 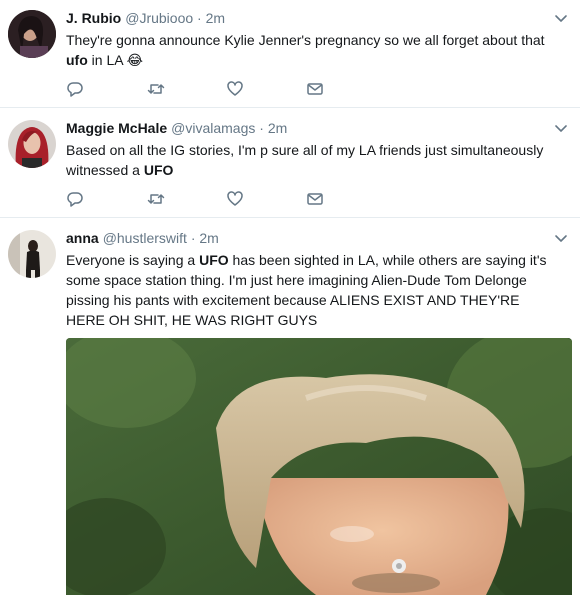 What do you see at coordinates (213, 128) in the screenshot?
I see `username: @vivalamags` at bounding box center [213, 128].